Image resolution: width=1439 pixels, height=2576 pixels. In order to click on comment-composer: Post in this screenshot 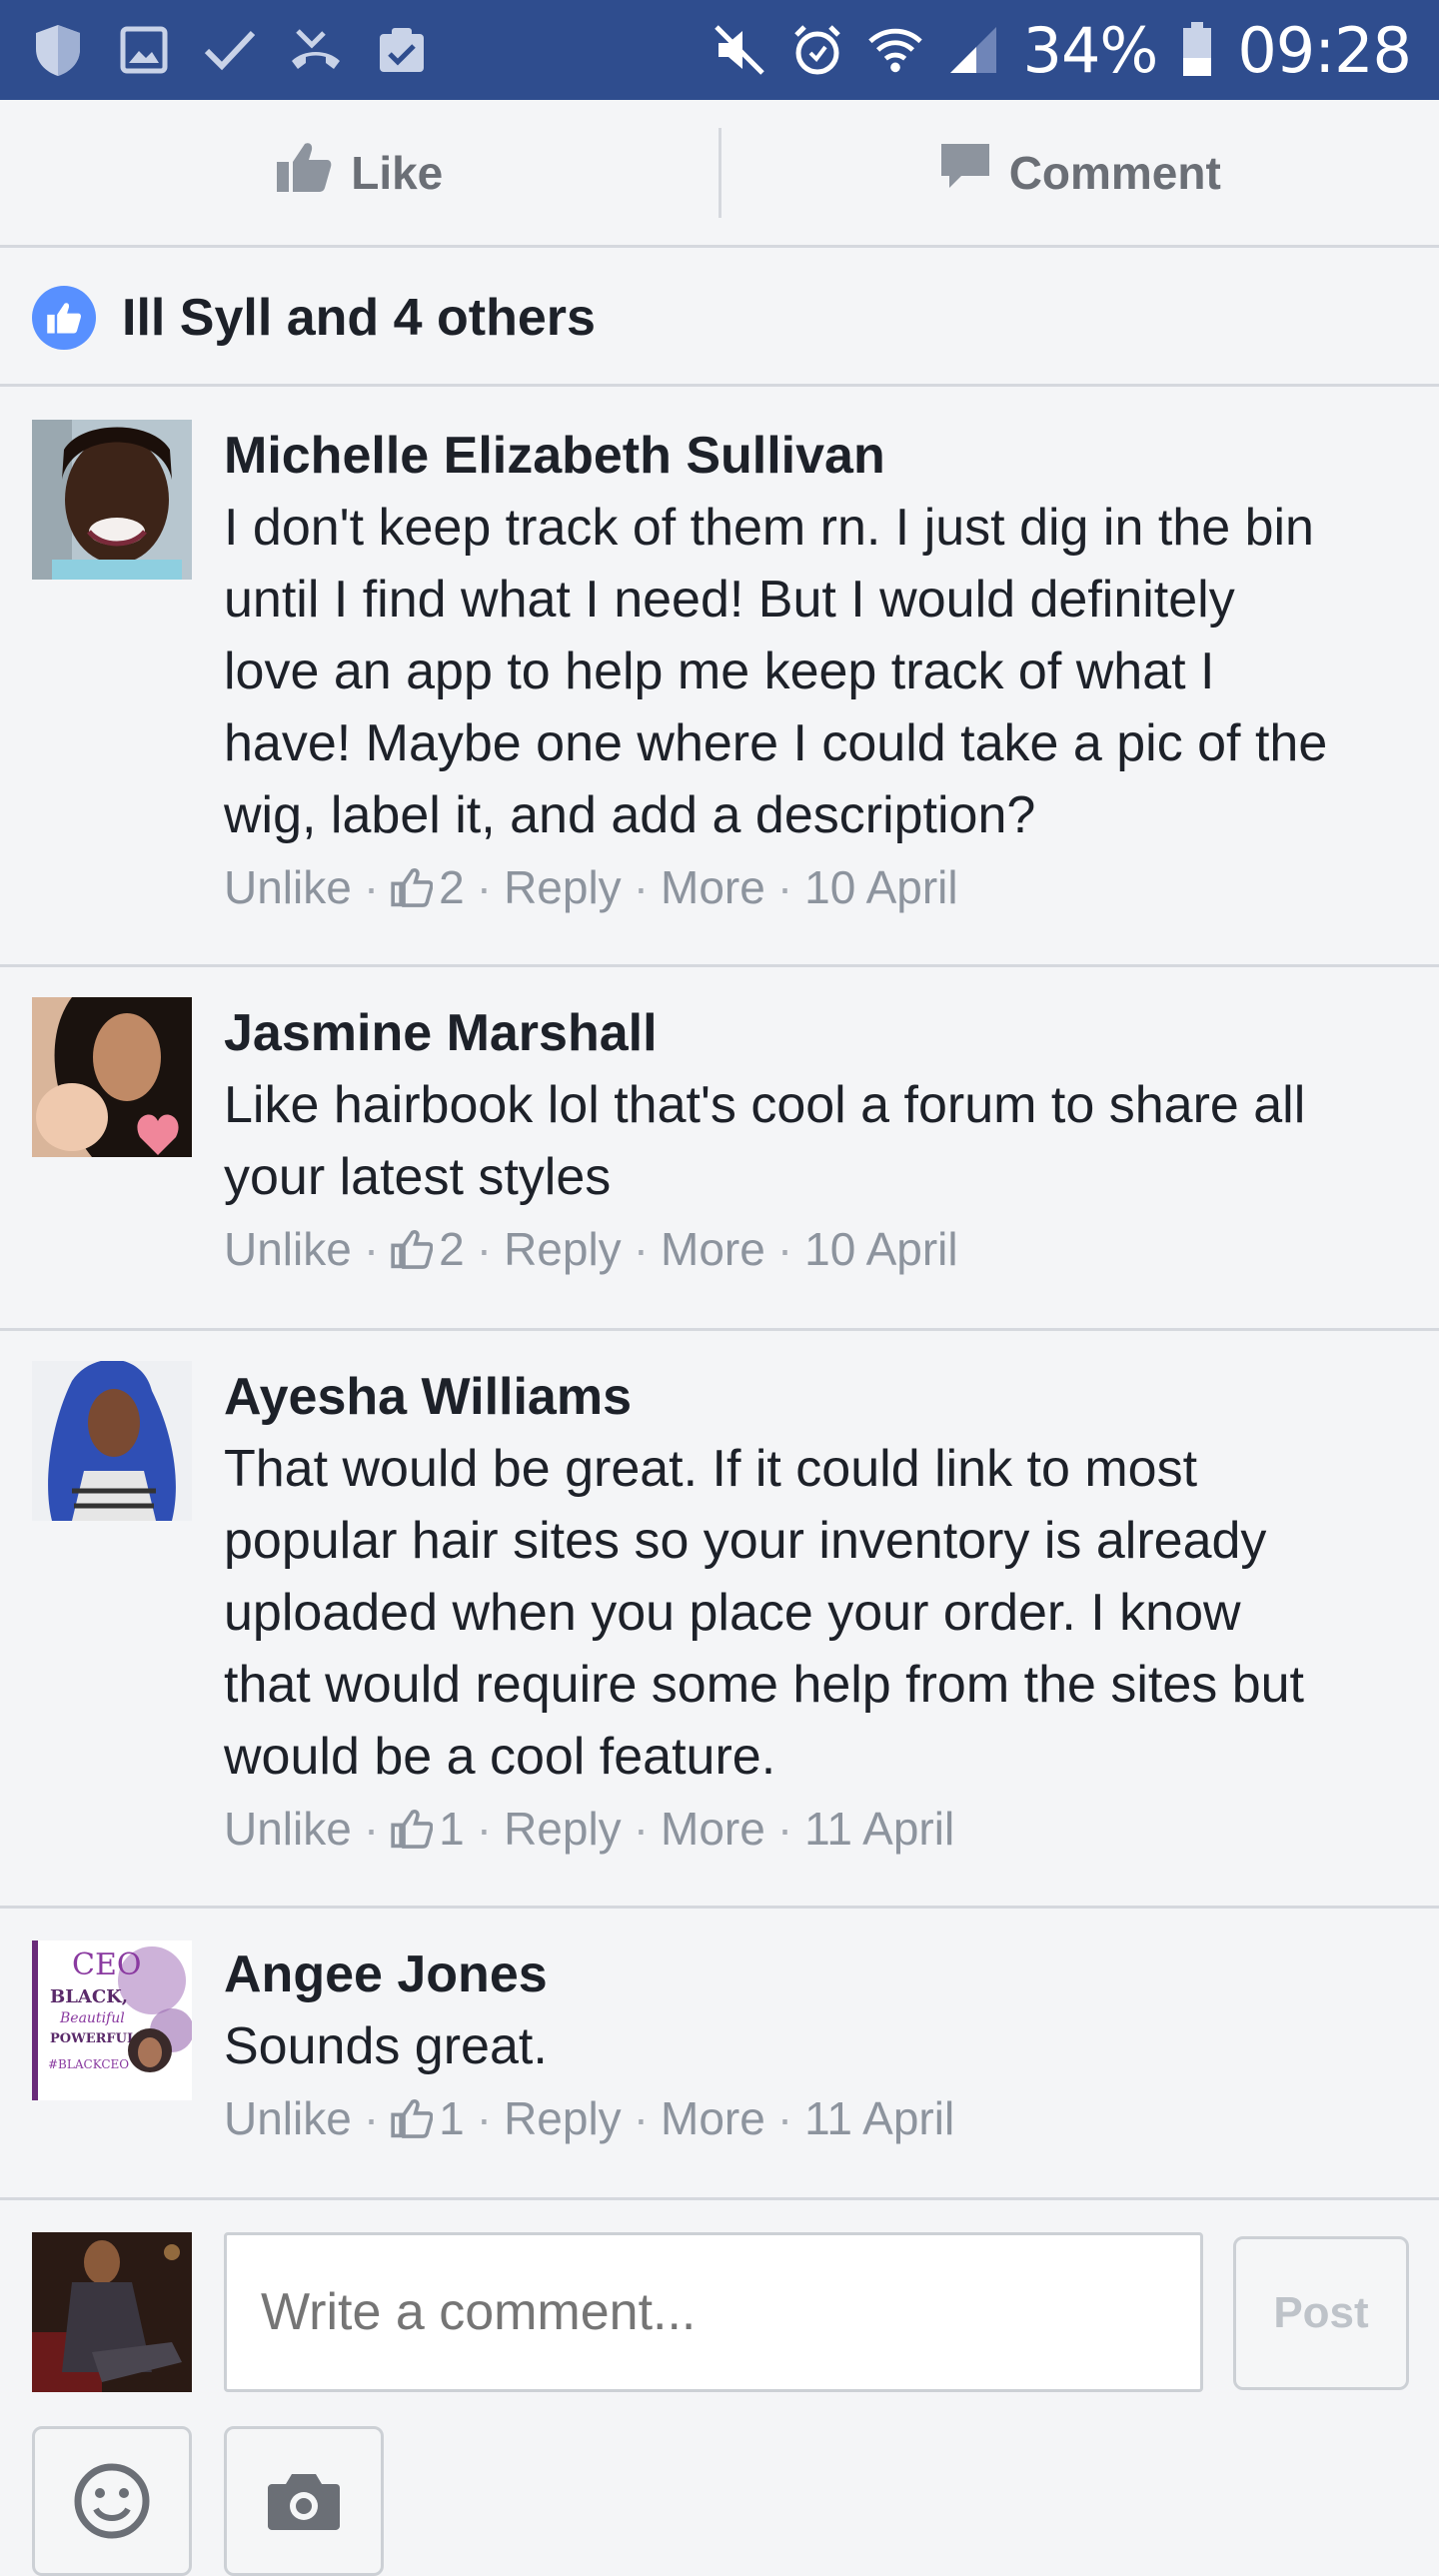, I will do `click(719, 2379)`.